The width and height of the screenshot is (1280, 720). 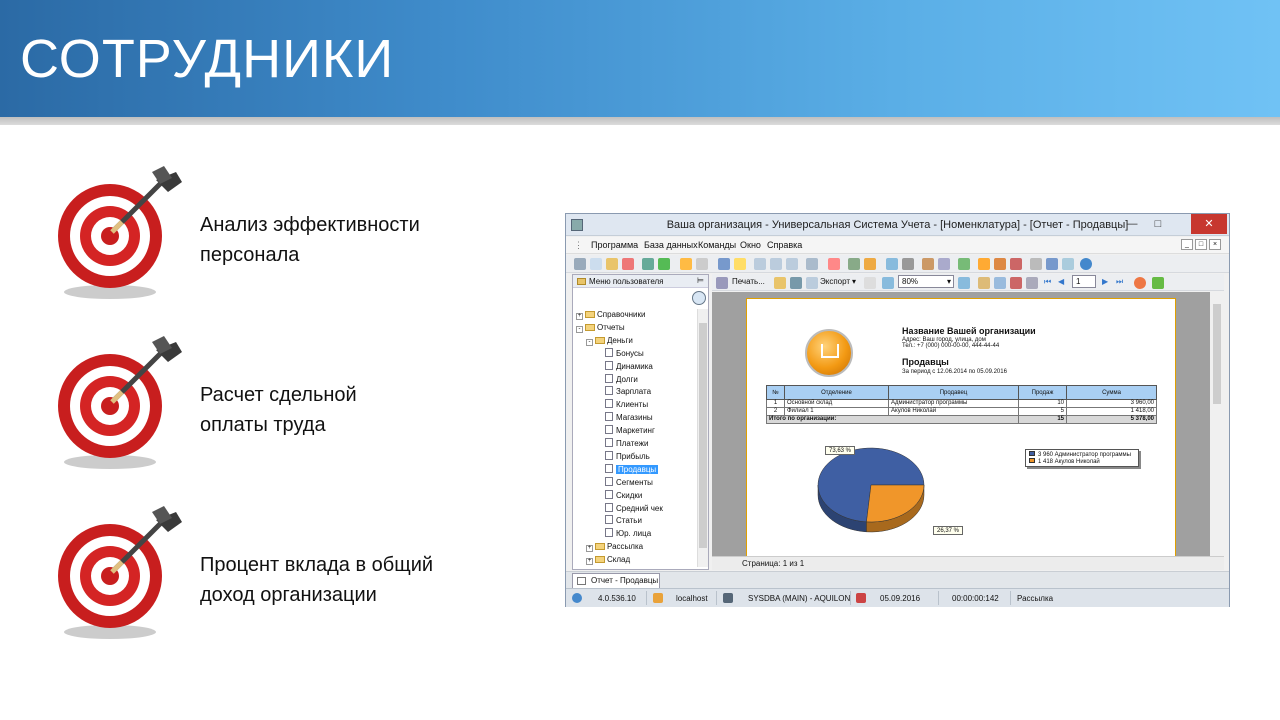 I want to click on tree-item: + Рассылка, so click(x=614, y=547).